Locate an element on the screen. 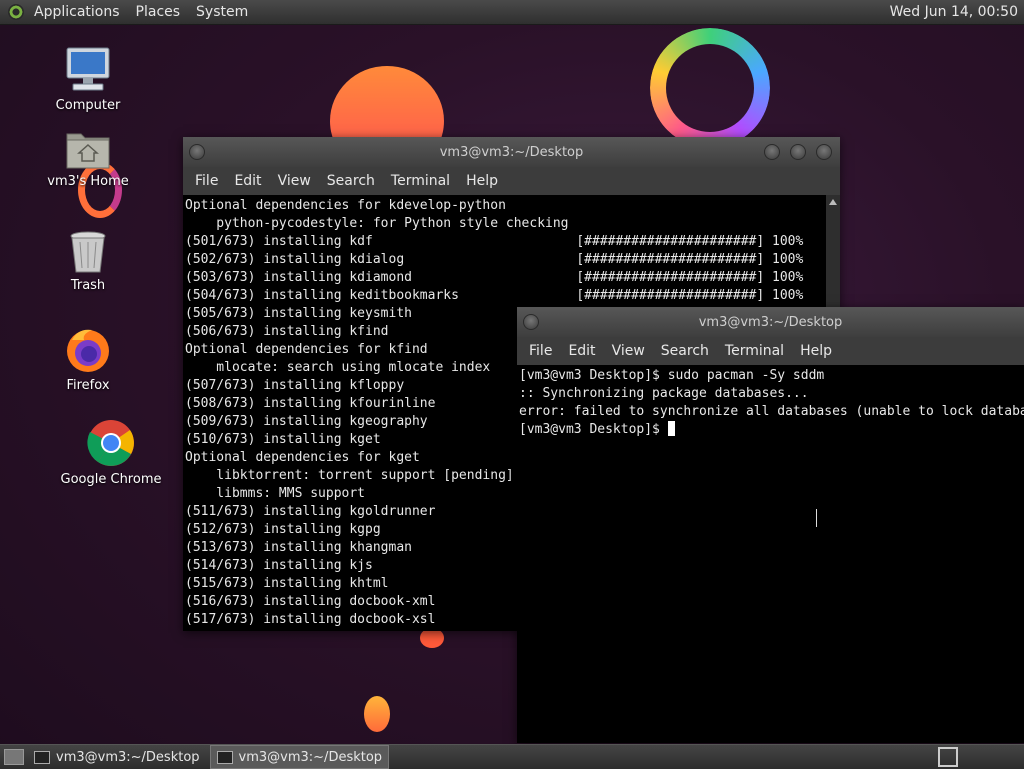 This screenshot has height=769, width=1024. desktop-icon-firefox: Firefox is located at coordinates (88, 359).